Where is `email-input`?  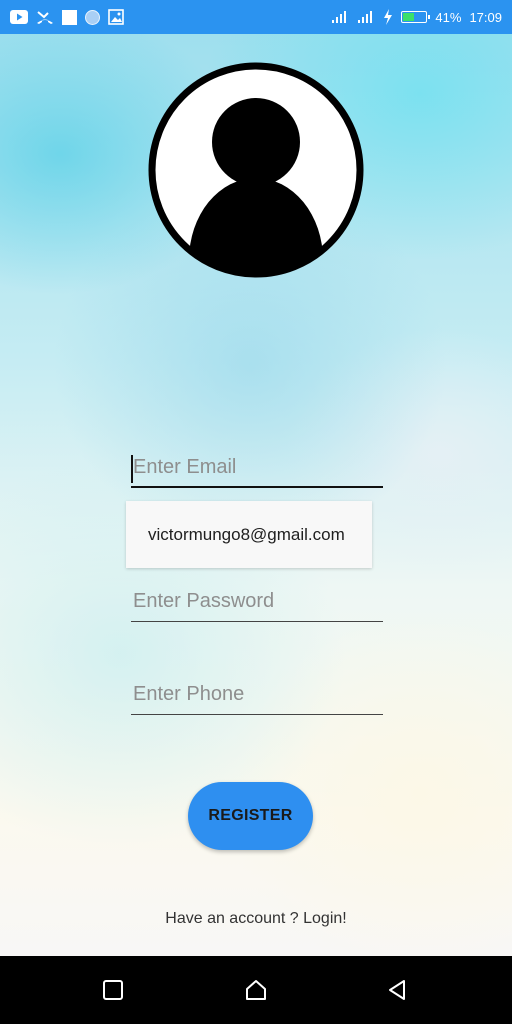 email-input is located at coordinates (257, 470).